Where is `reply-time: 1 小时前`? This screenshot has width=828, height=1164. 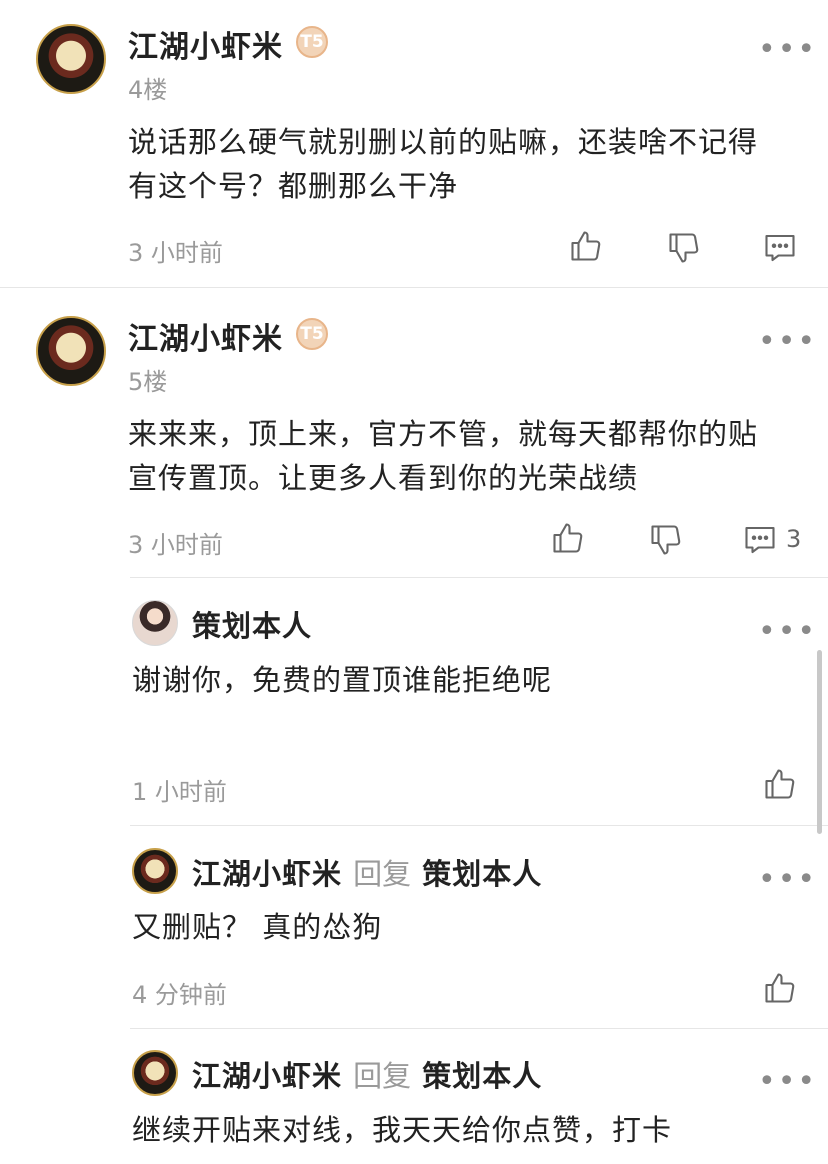 reply-time: 1 小时前 is located at coordinates (179, 792).